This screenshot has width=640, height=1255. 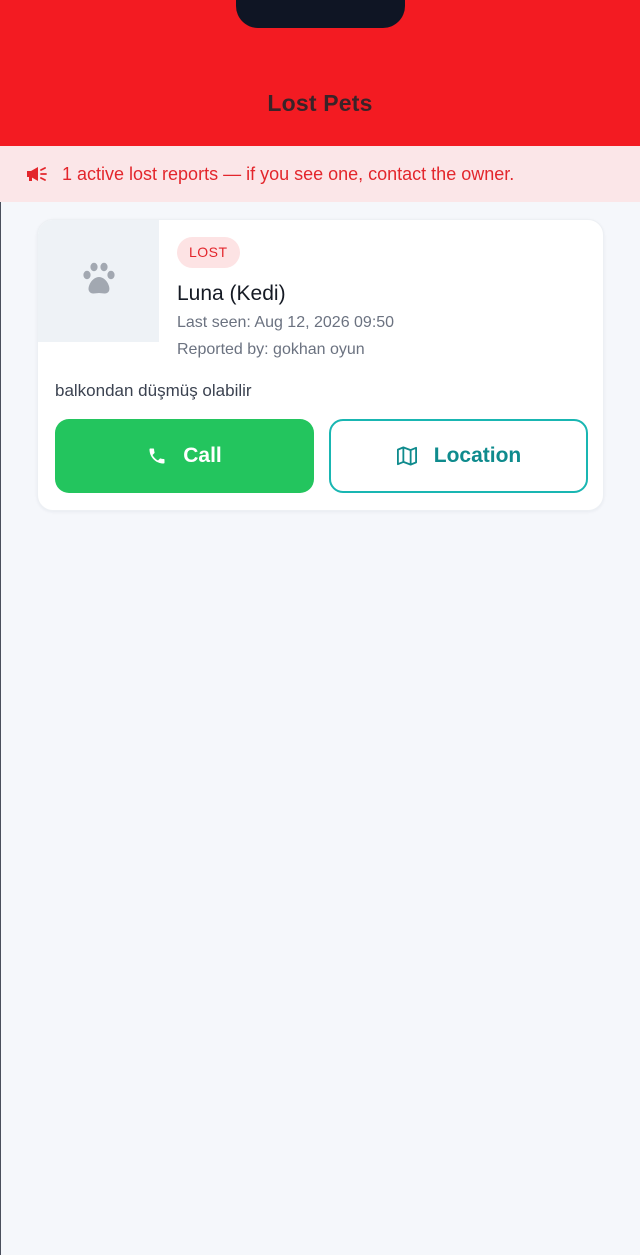 What do you see at coordinates (271, 349) in the screenshot?
I see `reported-by: Reported by: gokhan oyun` at bounding box center [271, 349].